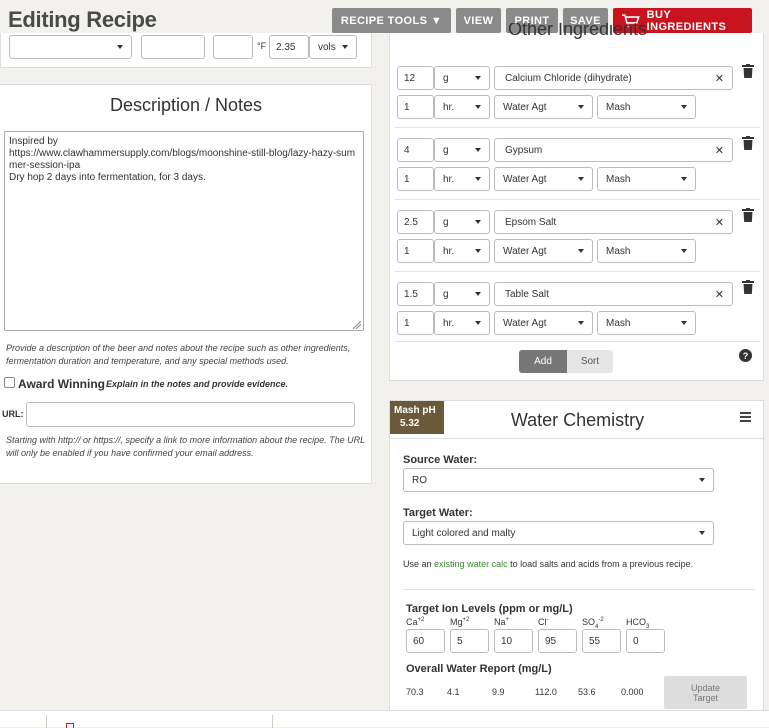  I want to click on ingredient-amount-input: 1.5, so click(415, 294).